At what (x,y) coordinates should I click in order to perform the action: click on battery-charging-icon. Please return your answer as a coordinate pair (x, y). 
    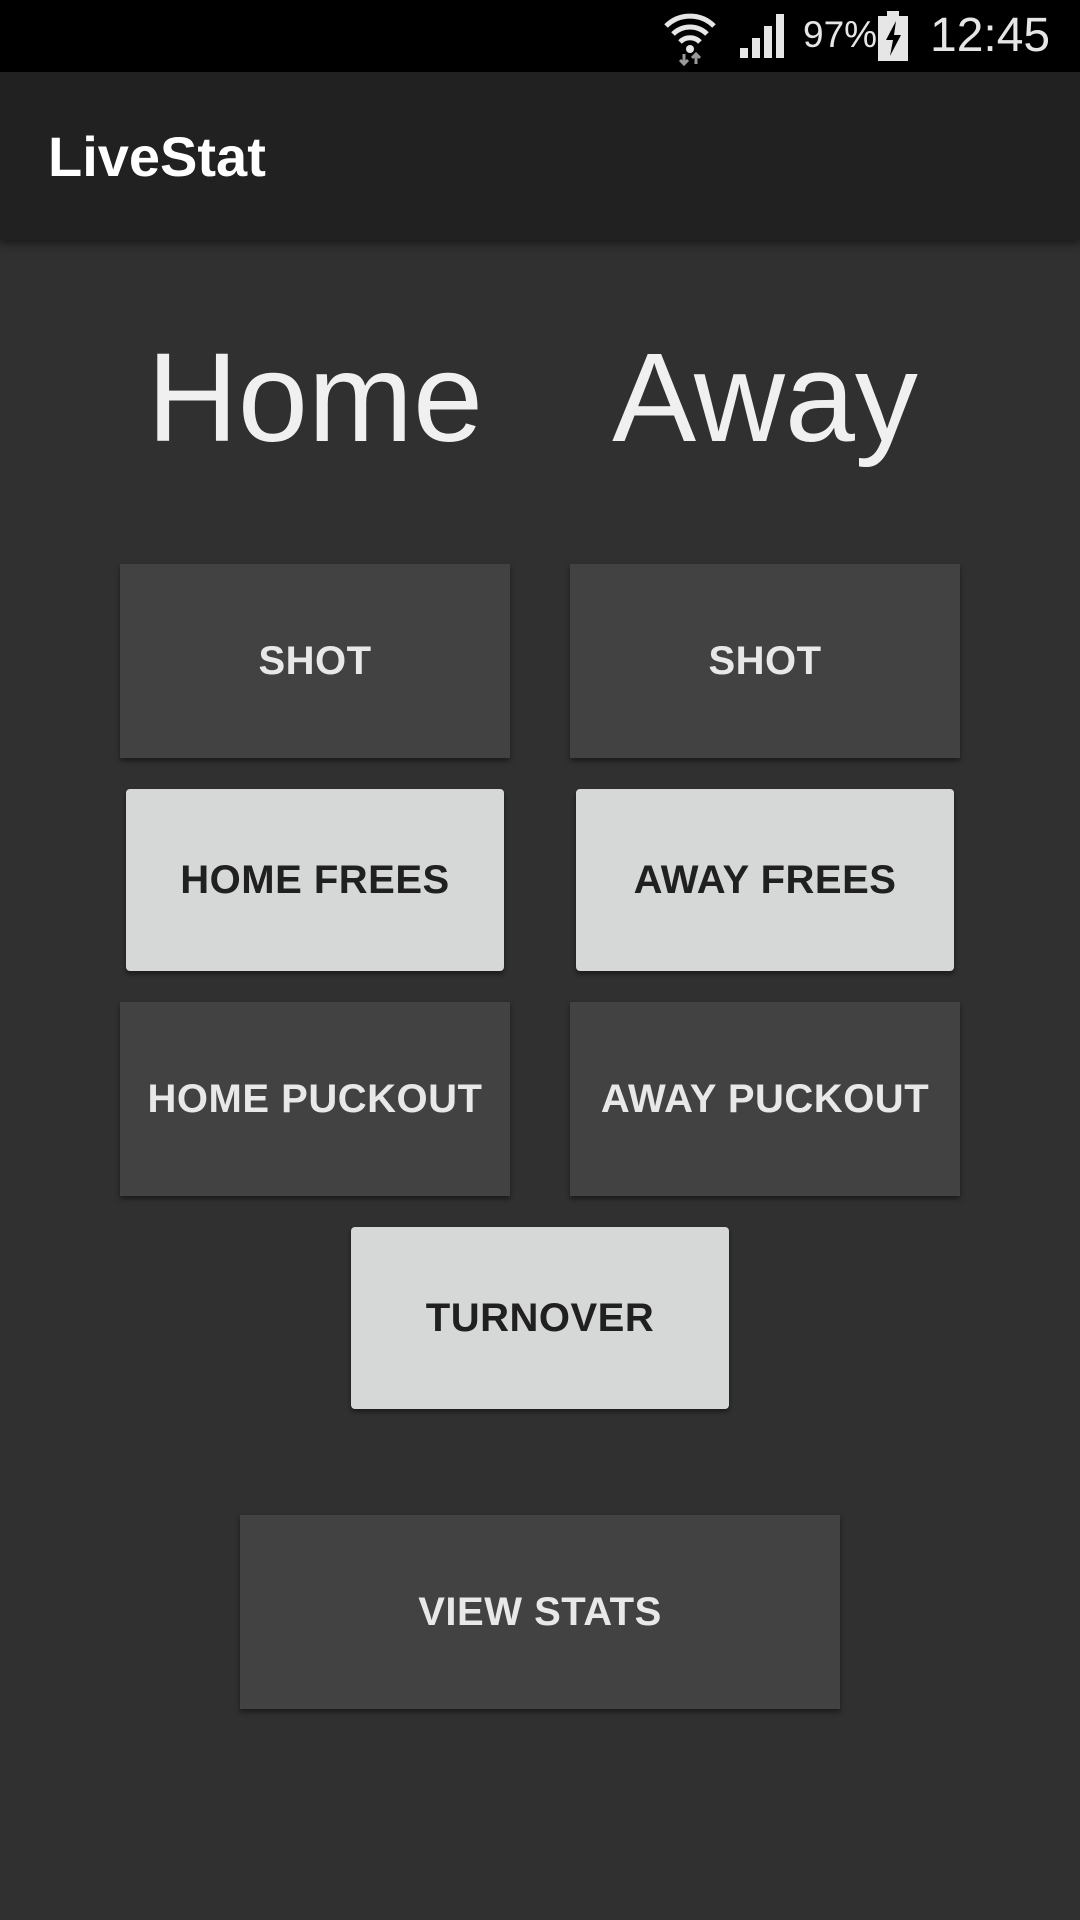
    Looking at the image, I should click on (893, 36).